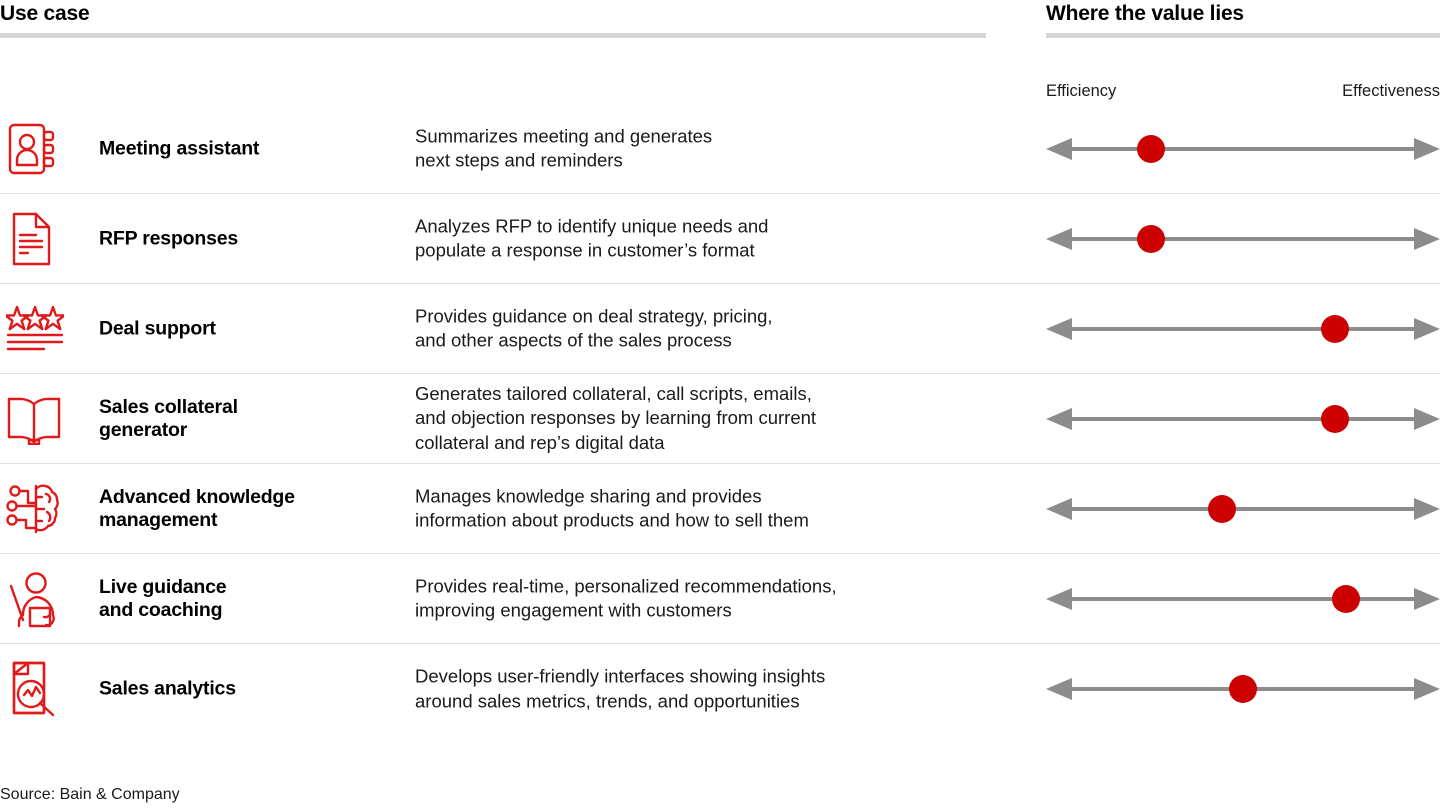 This screenshot has width=1440, height=810. What do you see at coordinates (157, 328) in the screenshot?
I see `use-case-title: Deal support` at bounding box center [157, 328].